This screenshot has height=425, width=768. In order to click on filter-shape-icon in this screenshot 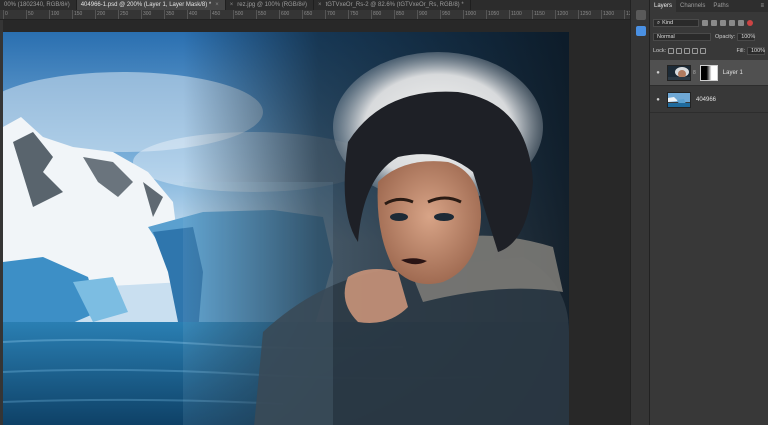, I will do `click(732, 23)`.